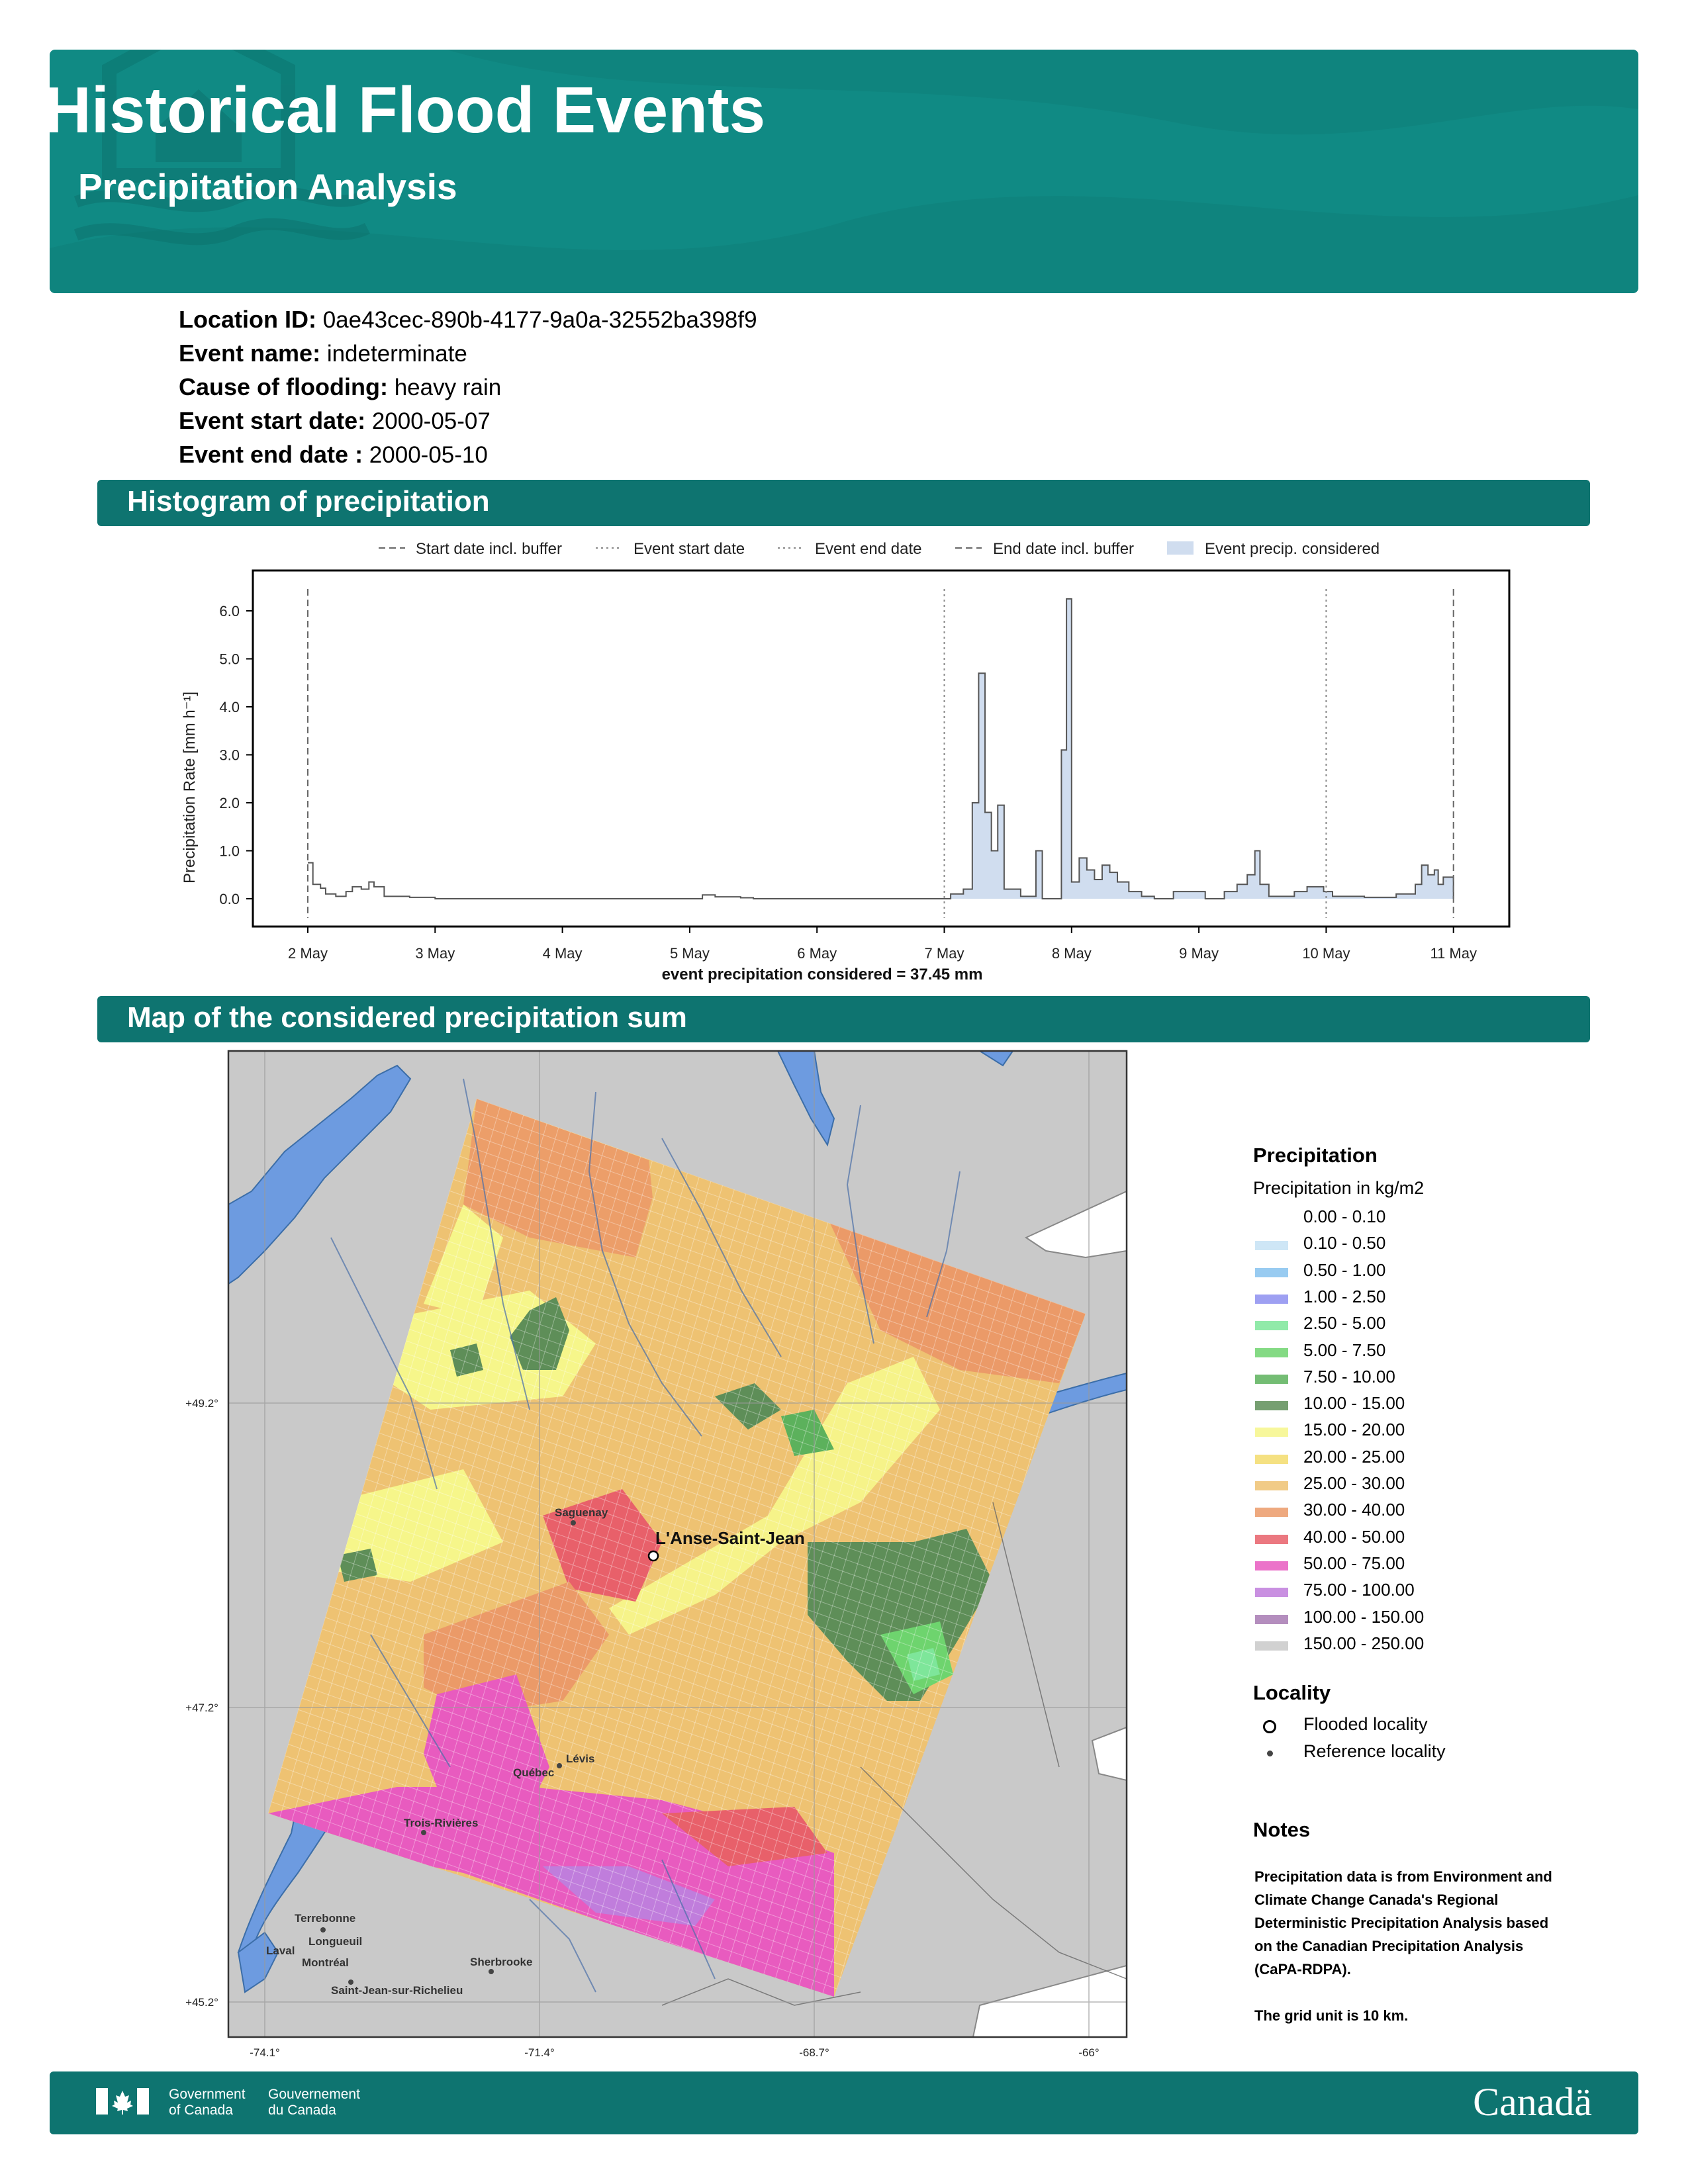  What do you see at coordinates (265, 2052) in the screenshot?
I see `lon-tick: -74.1°` at bounding box center [265, 2052].